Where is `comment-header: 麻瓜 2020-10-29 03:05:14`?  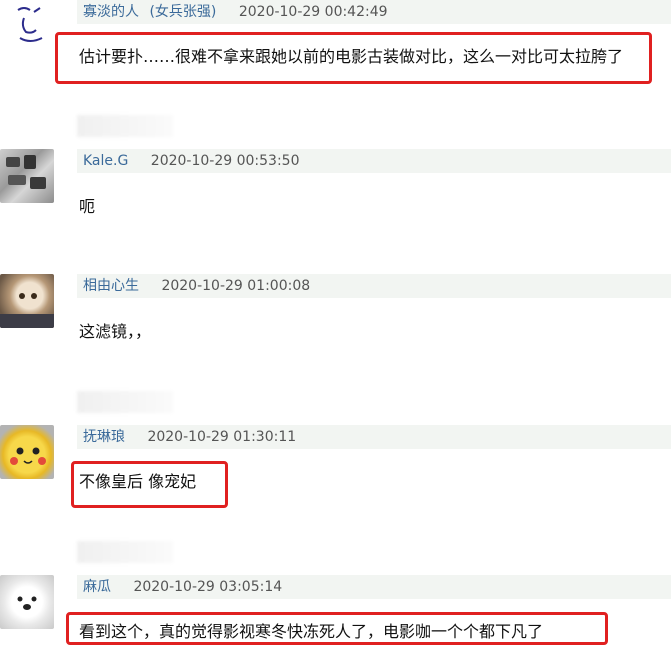 comment-header: 麻瓜 2020-10-29 03:05:14 is located at coordinates (374, 587).